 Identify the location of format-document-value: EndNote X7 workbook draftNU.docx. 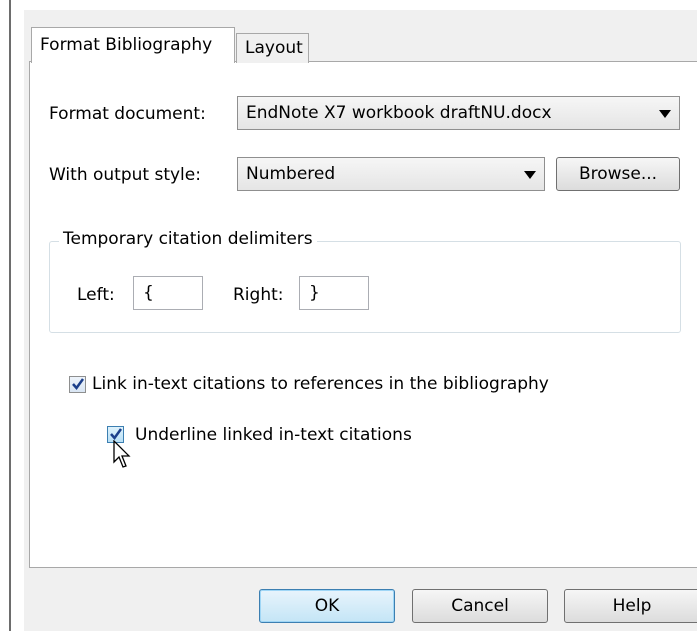
(399, 113).